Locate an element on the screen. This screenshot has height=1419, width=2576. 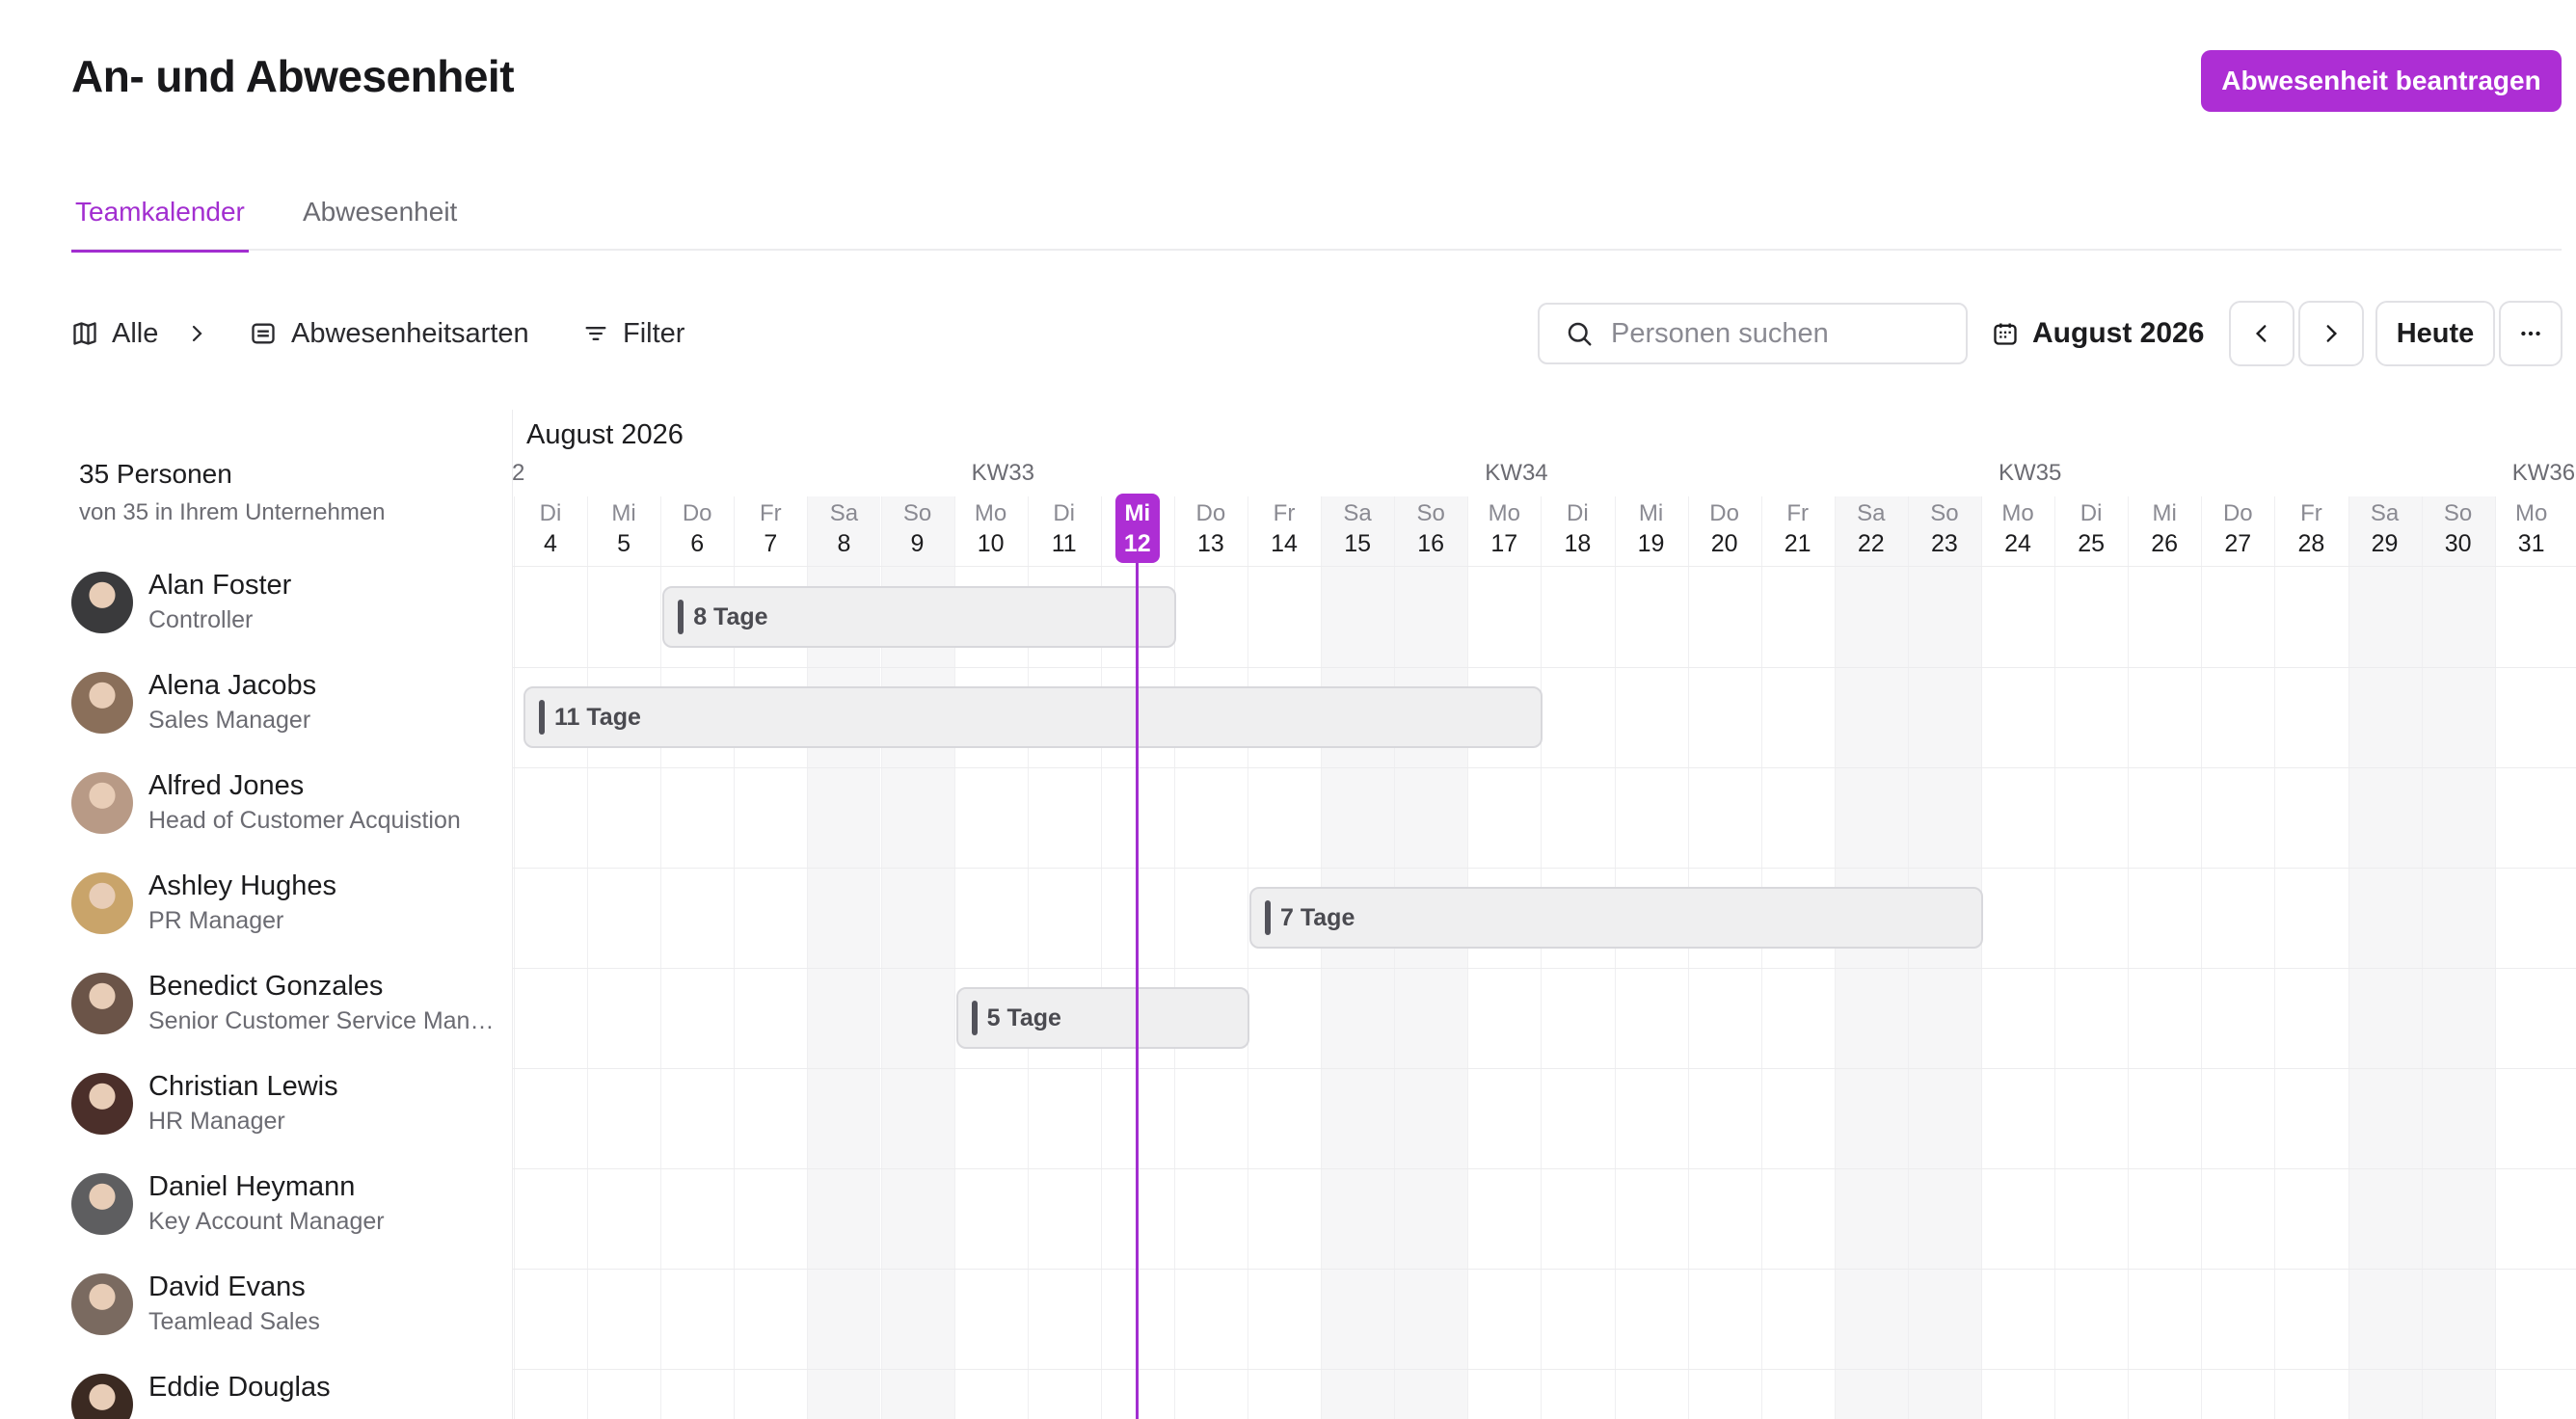
person-row: Alfred Jones Head of Customer Acquistion is located at coordinates (284, 806).